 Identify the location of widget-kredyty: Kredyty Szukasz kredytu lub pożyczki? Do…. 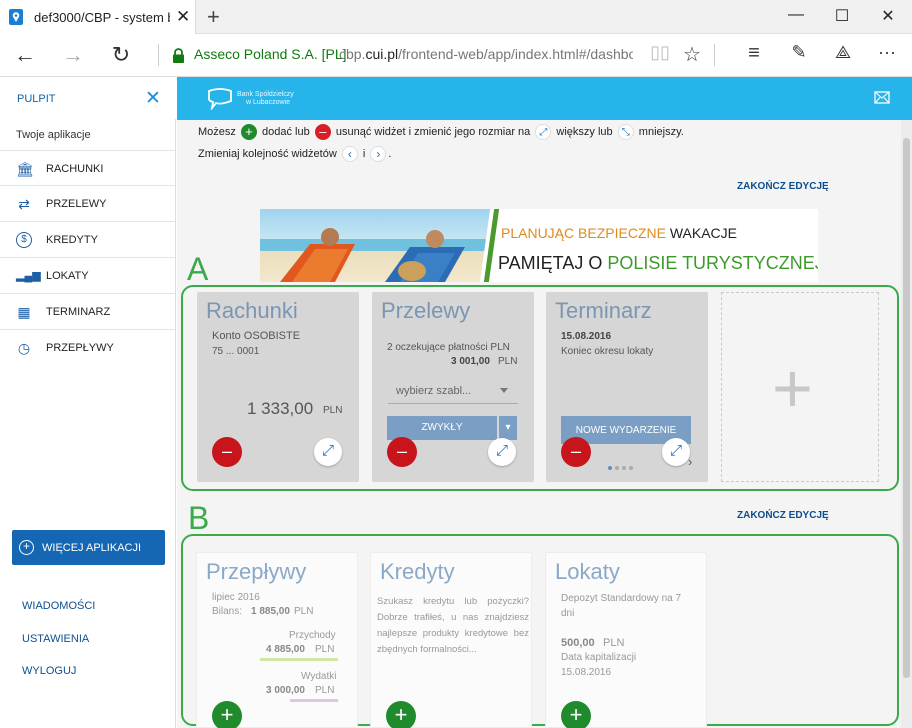
(451, 640).